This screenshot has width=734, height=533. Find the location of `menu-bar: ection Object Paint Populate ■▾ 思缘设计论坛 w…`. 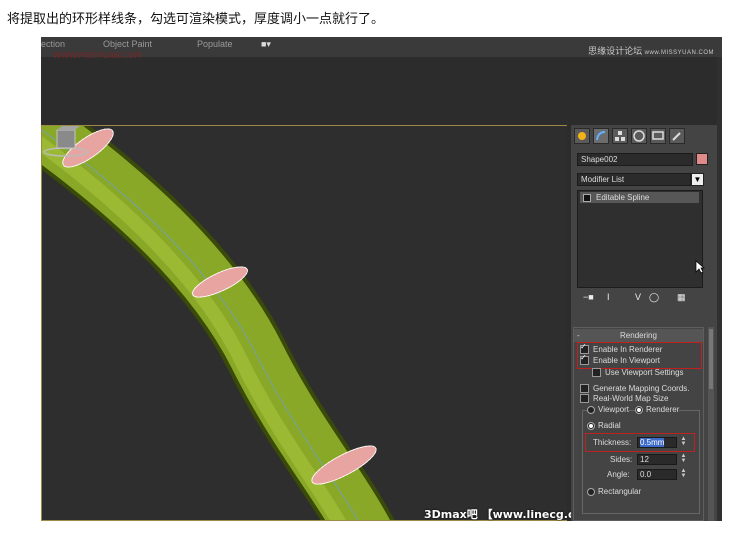

menu-bar: ection Object Paint Populate ■▾ 思缘设计论坛 w… is located at coordinates (381, 47).